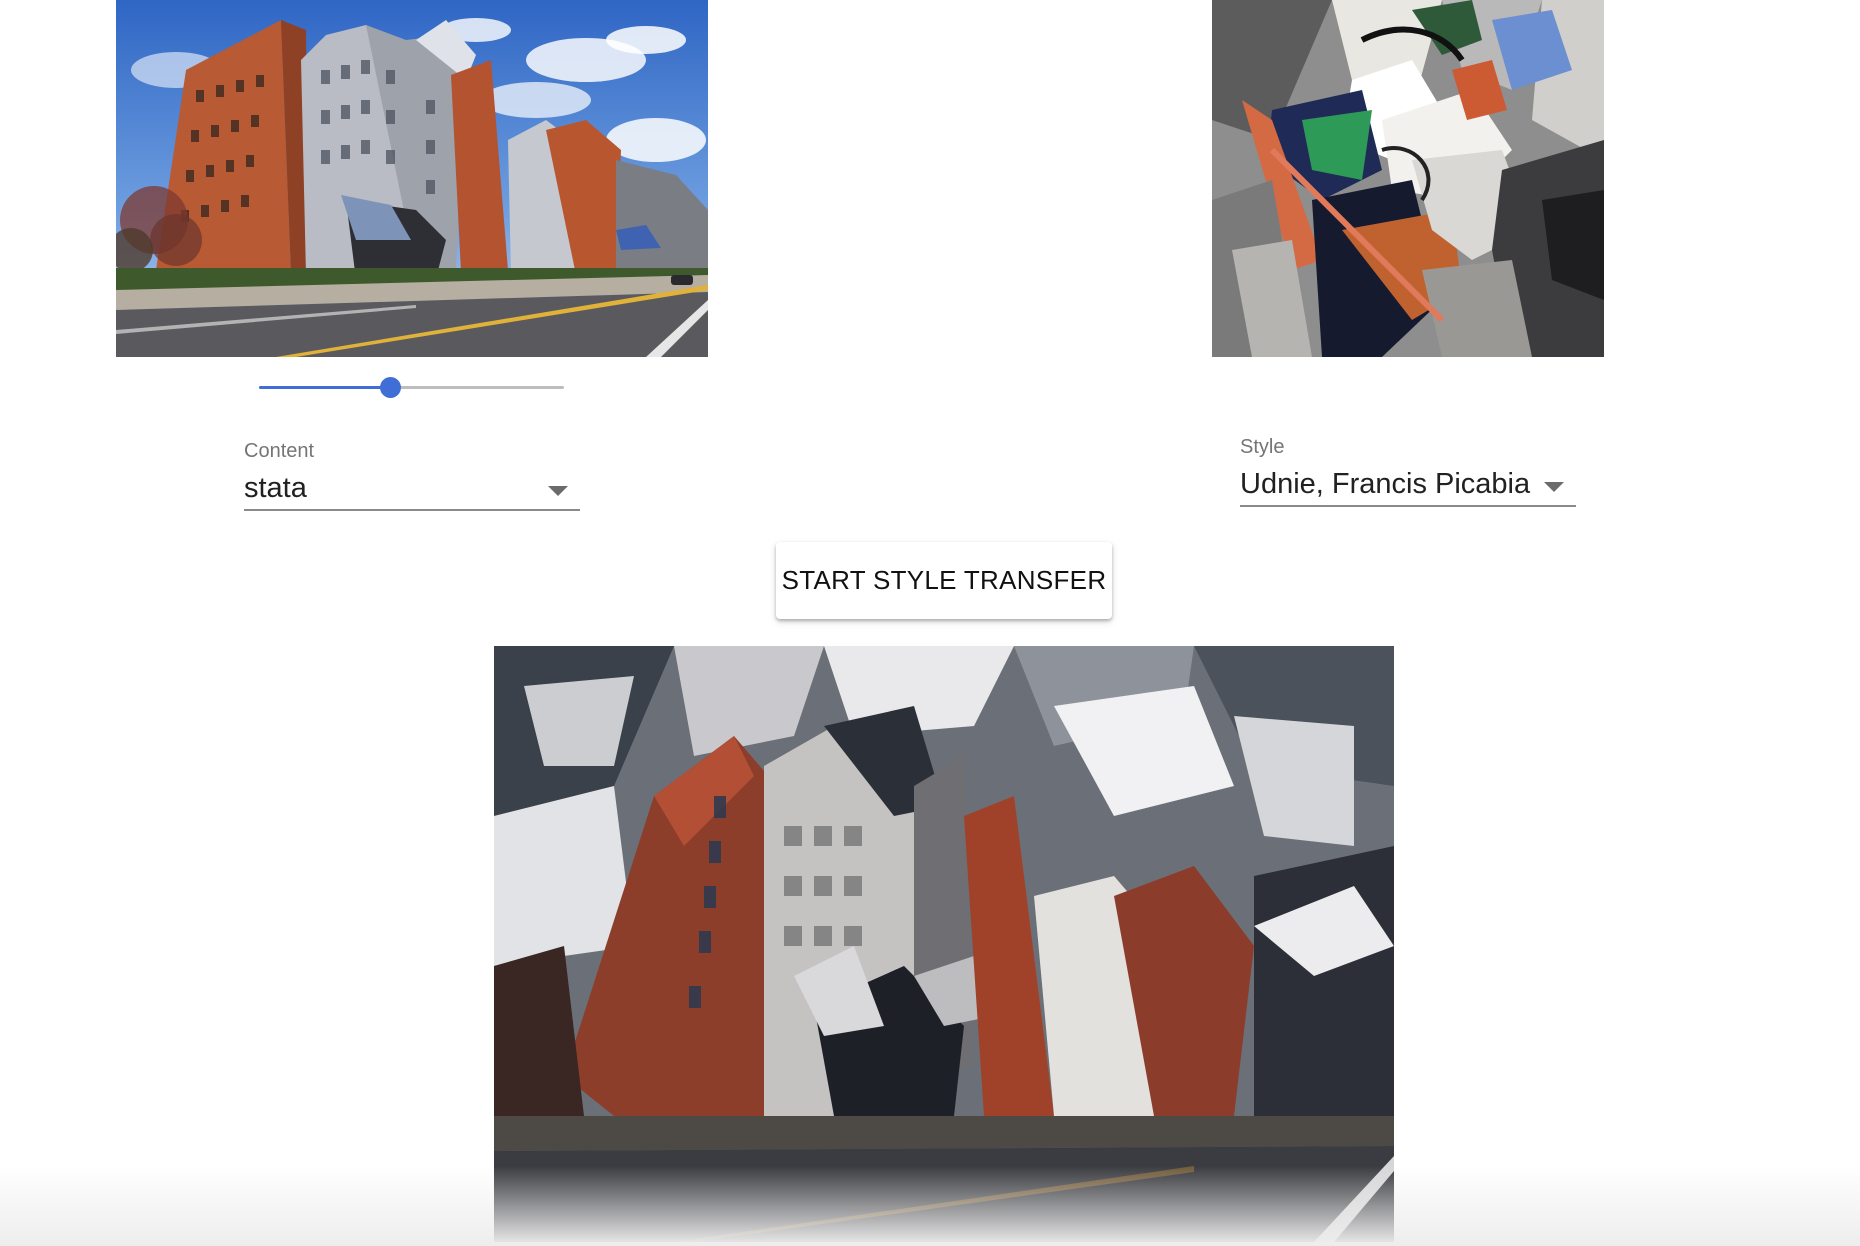 This screenshot has width=1860, height=1246. Describe the element at coordinates (275, 488) in the screenshot. I see `content-select-value: stata` at that location.